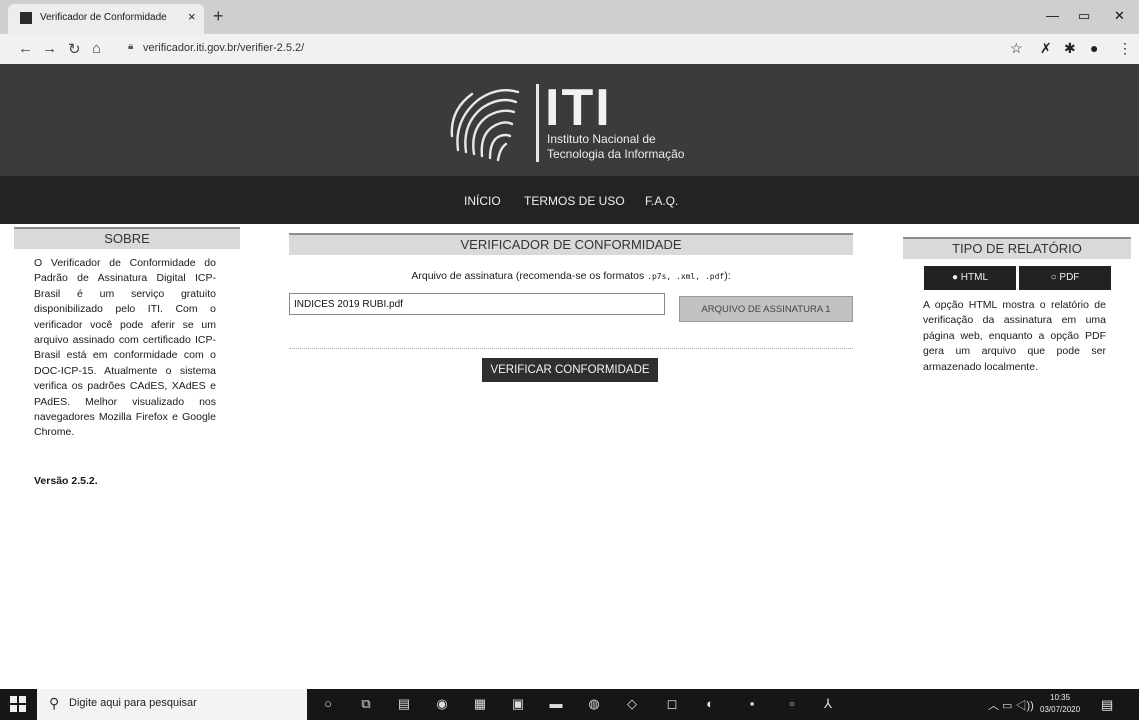  I want to click on home-icon: ⌂, so click(96, 48).